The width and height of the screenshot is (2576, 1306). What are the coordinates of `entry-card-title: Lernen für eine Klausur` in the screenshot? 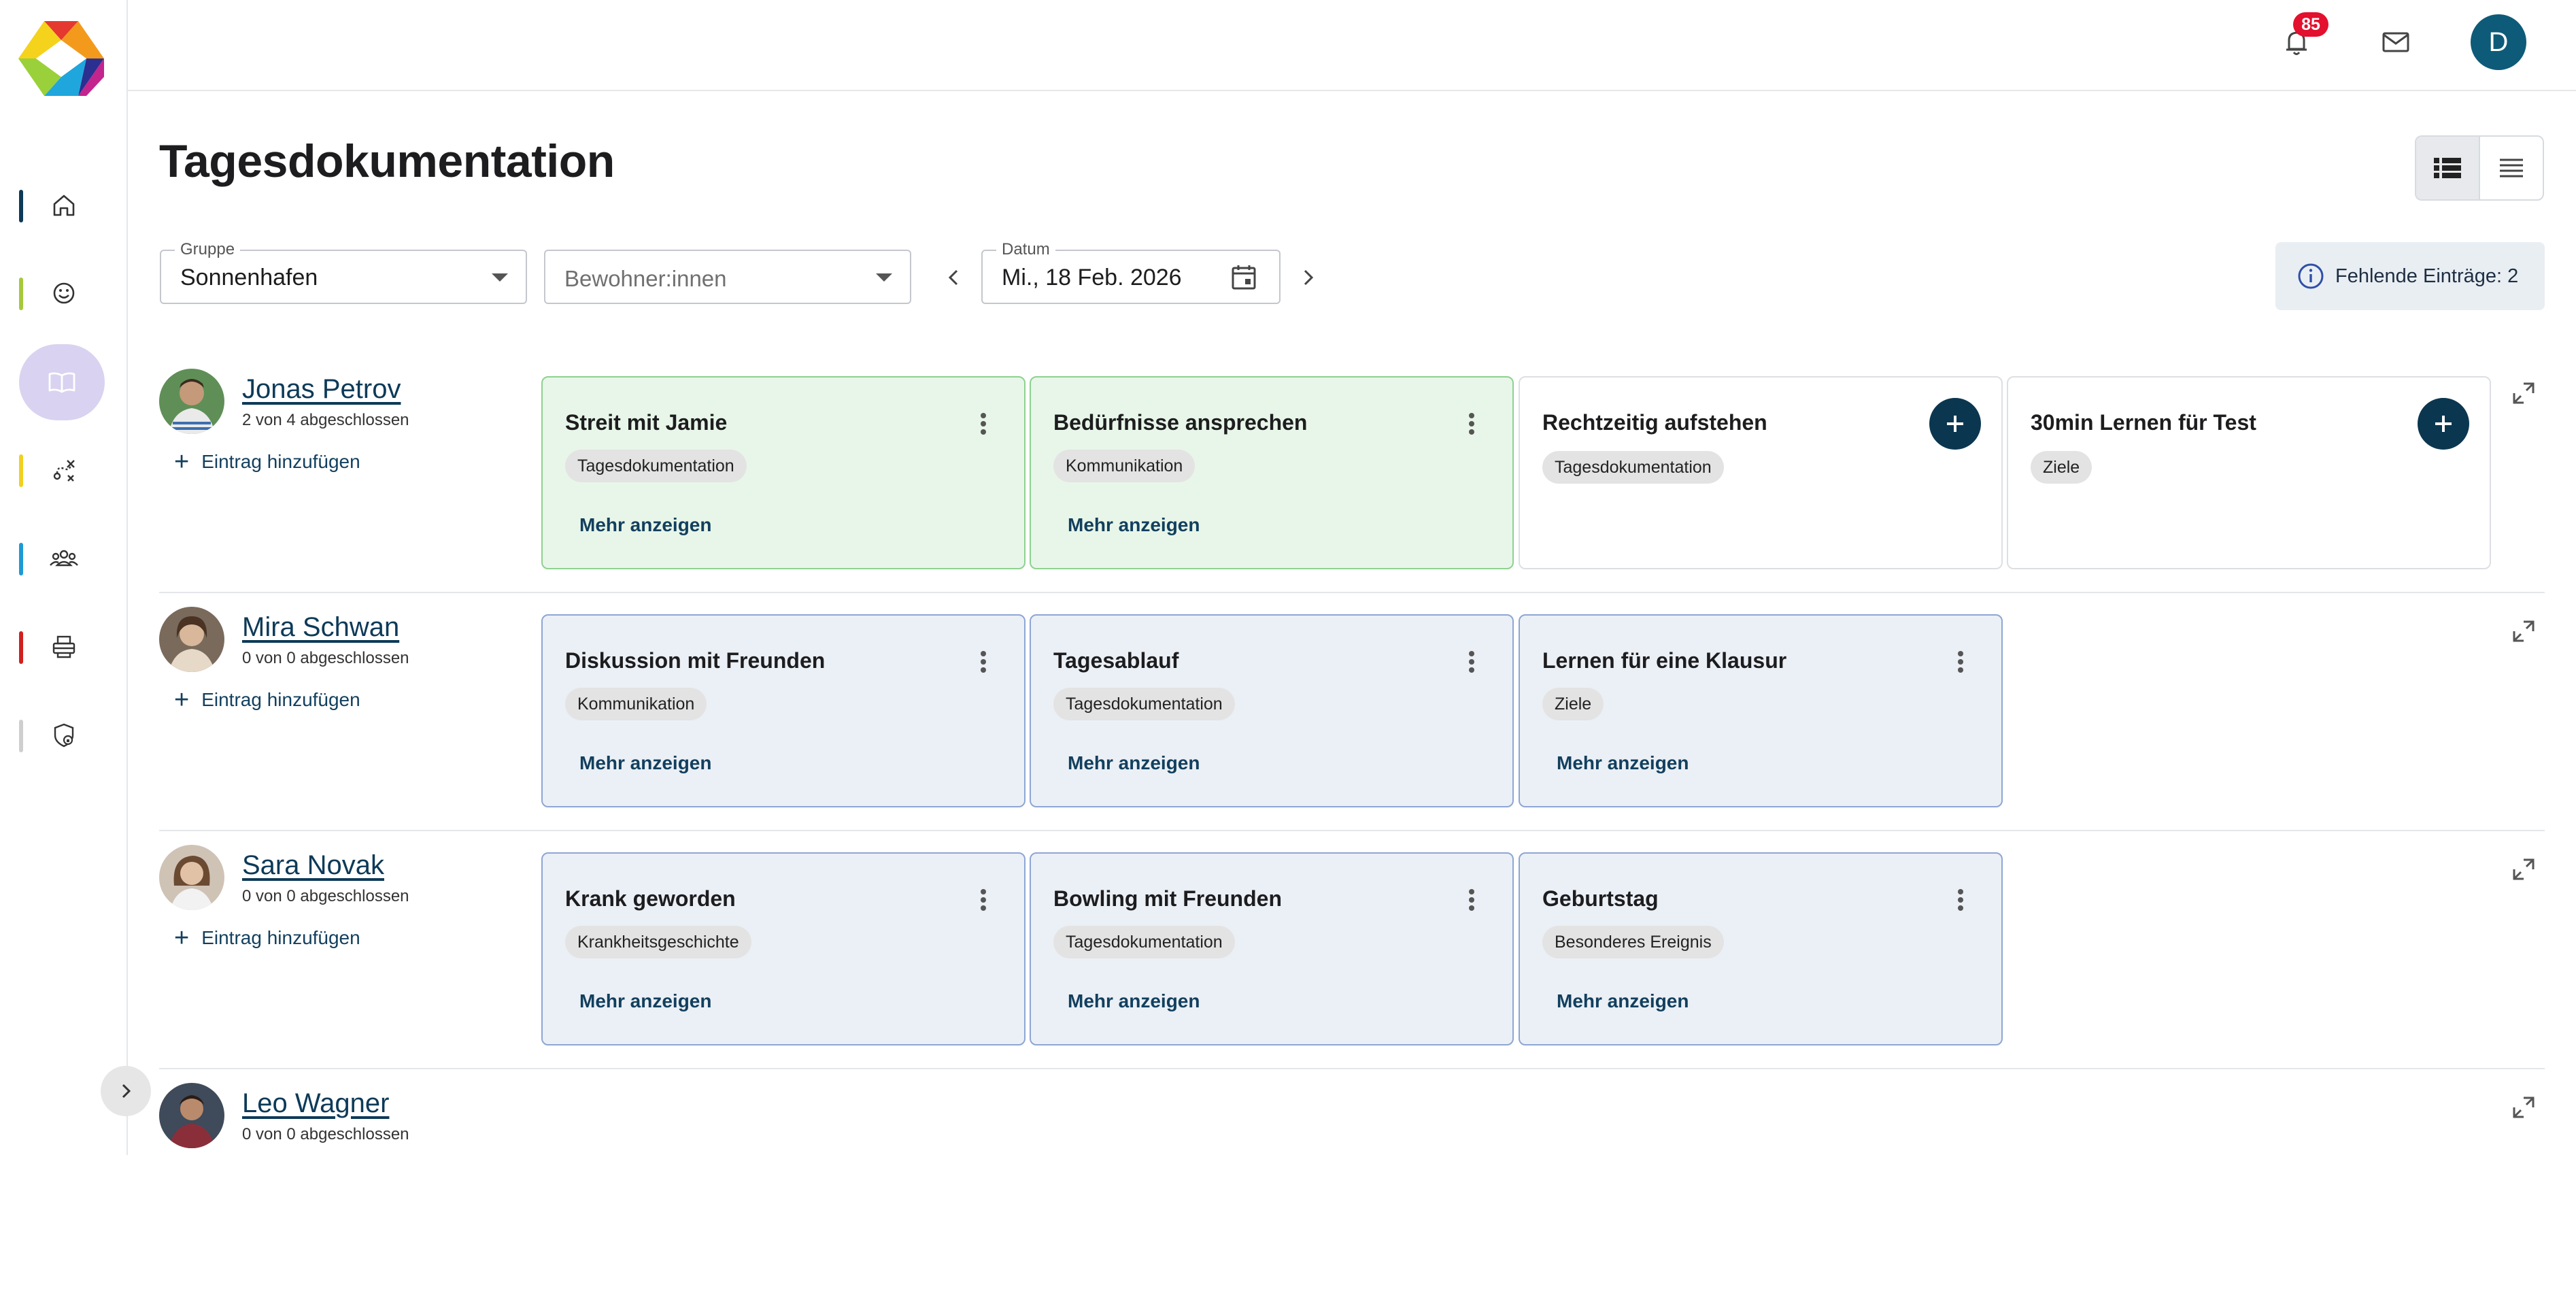 It's located at (1664, 660).